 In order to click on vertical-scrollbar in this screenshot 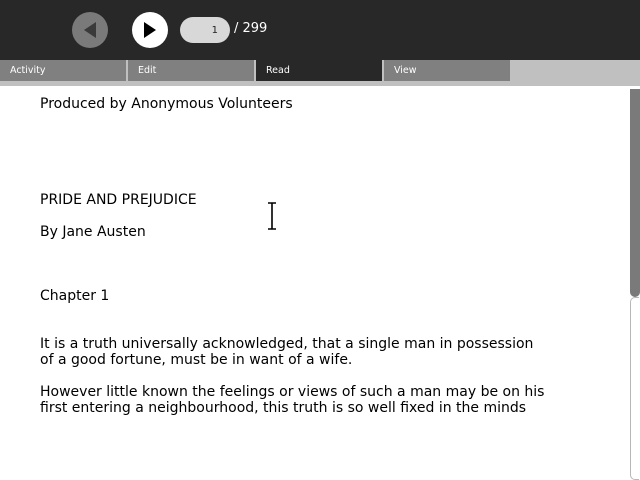, I will do `click(634, 283)`.